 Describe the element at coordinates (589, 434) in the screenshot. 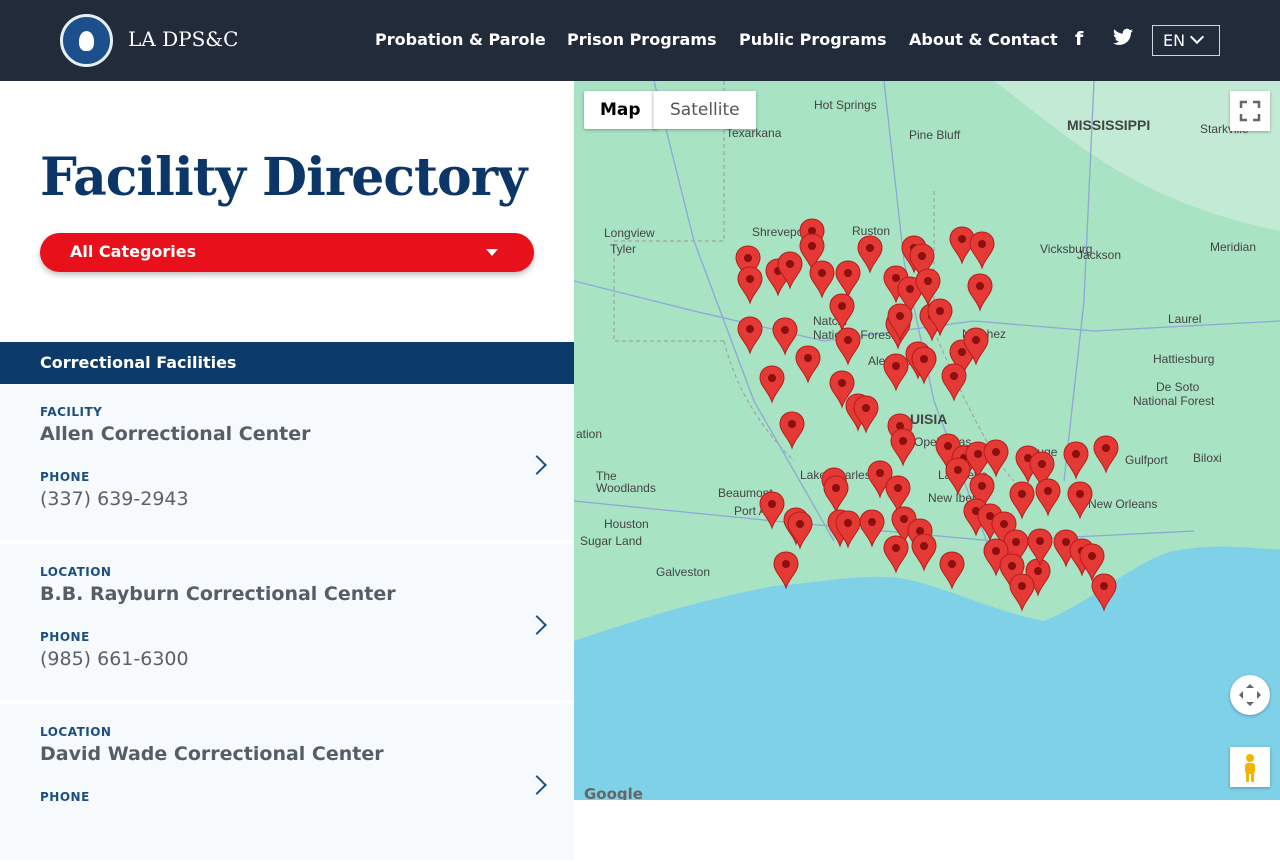

I see `map-label: ation` at that location.